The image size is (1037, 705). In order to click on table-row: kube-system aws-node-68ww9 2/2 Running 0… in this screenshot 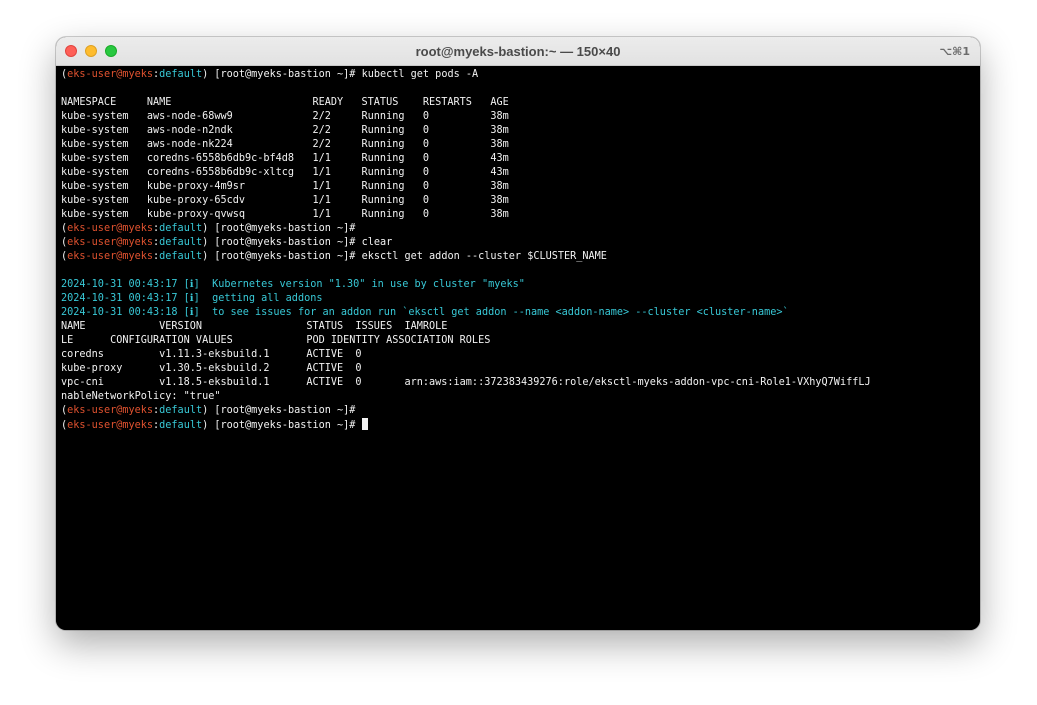, I will do `click(285, 116)`.